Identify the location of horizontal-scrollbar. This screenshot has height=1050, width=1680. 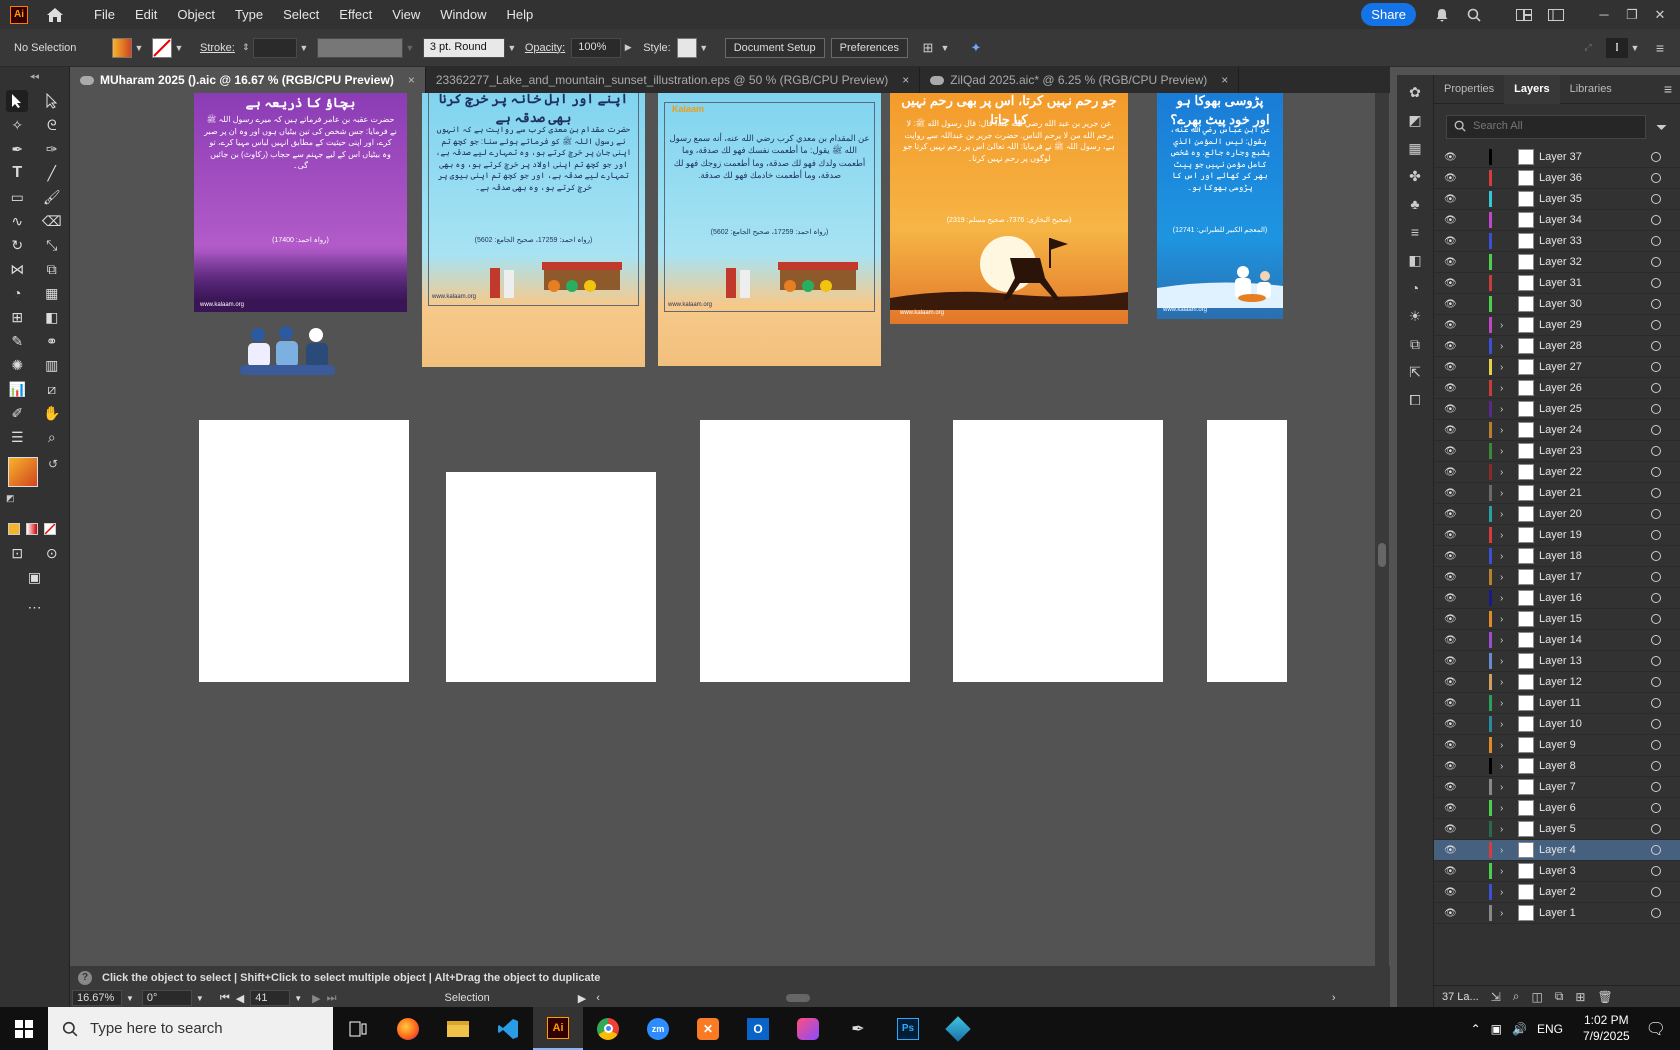
(966, 998).